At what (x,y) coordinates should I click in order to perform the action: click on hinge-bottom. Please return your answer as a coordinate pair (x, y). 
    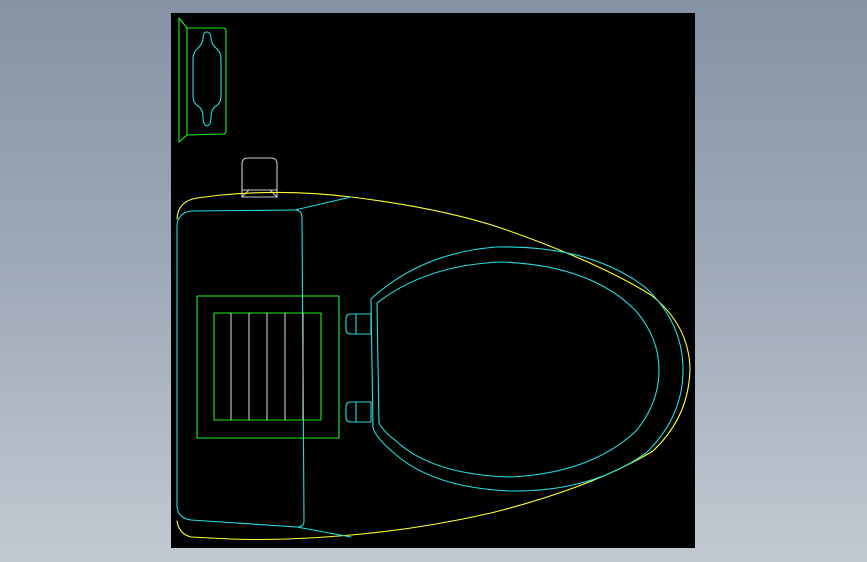
    Looking at the image, I should click on (351, 412).